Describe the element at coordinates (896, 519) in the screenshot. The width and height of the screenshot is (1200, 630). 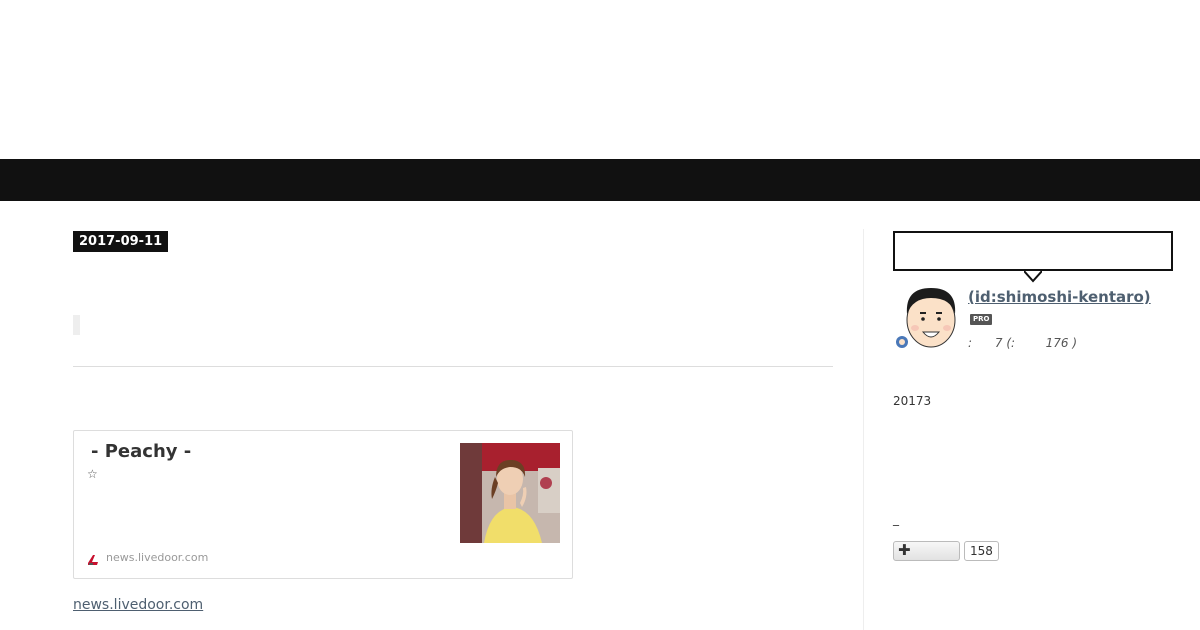
I see `profile-note-text: _` at that location.